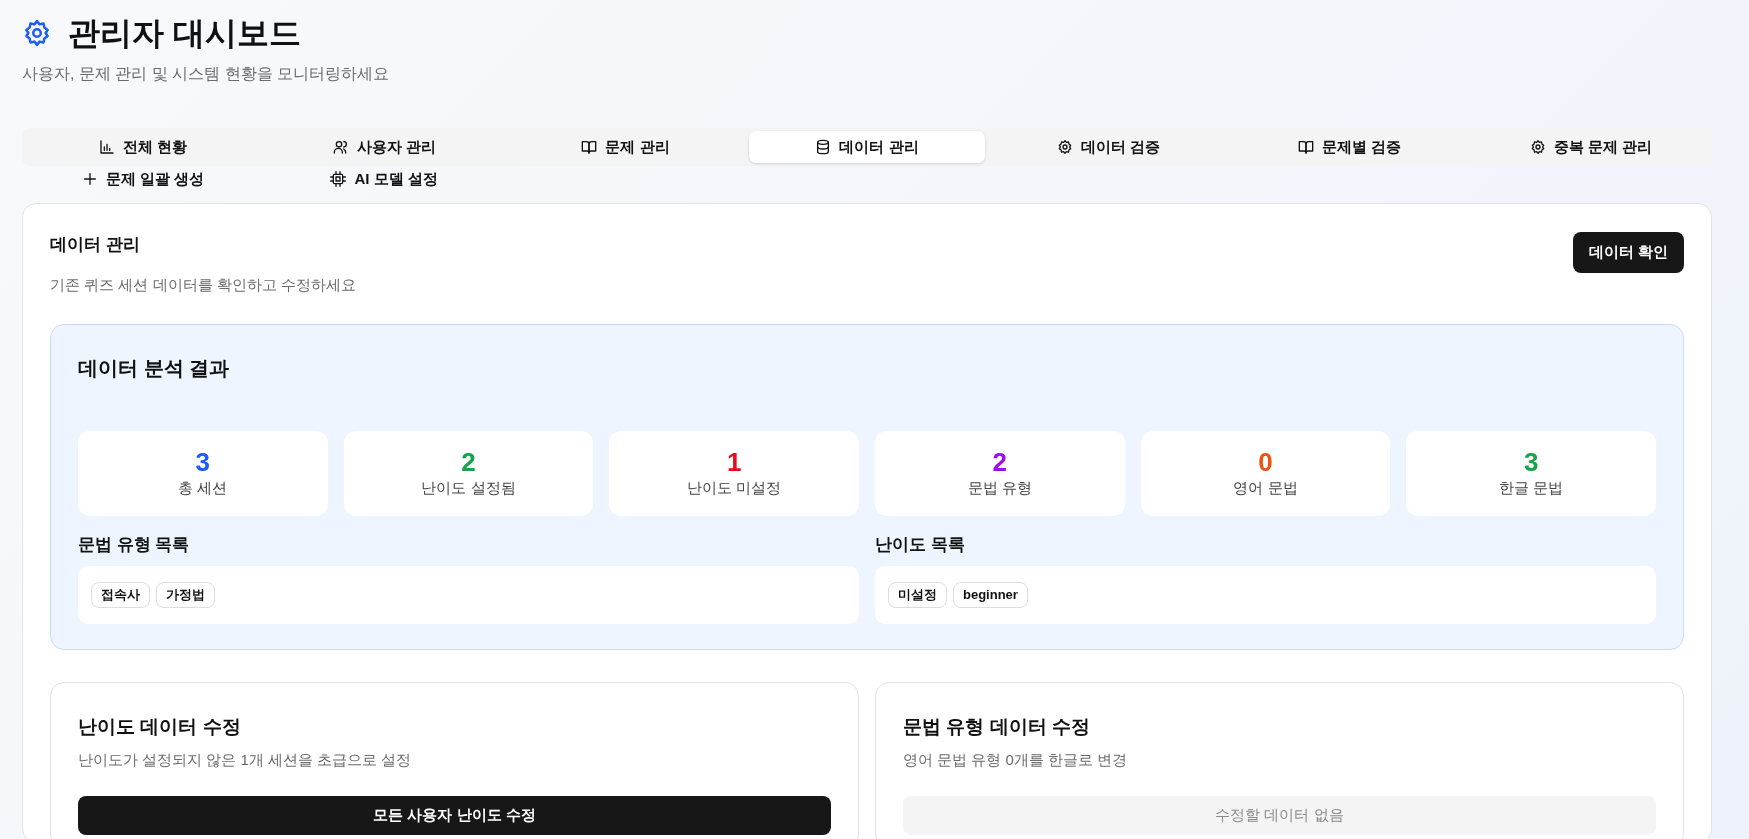 This screenshot has height=839, width=1749. I want to click on stat-label: 난이도 미설정, so click(734, 487).